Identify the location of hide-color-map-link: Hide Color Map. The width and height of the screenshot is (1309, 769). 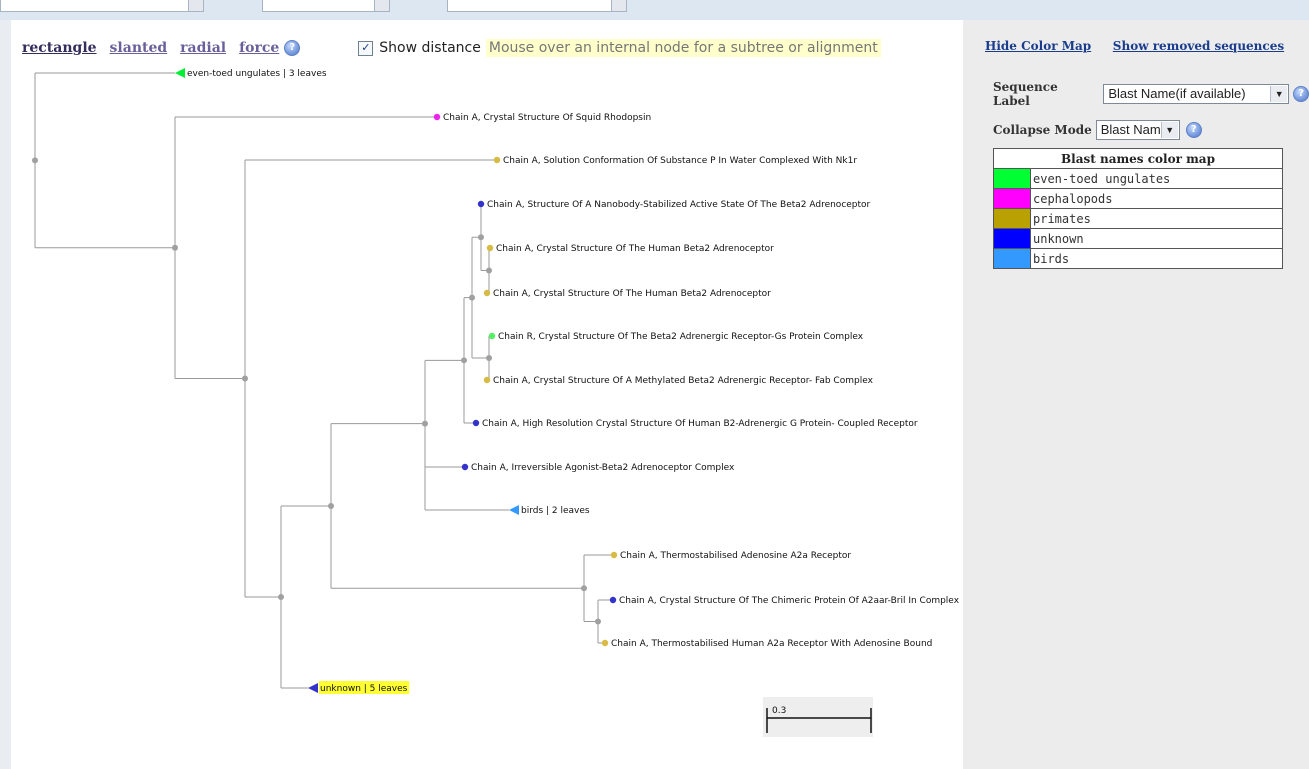
(1038, 46).